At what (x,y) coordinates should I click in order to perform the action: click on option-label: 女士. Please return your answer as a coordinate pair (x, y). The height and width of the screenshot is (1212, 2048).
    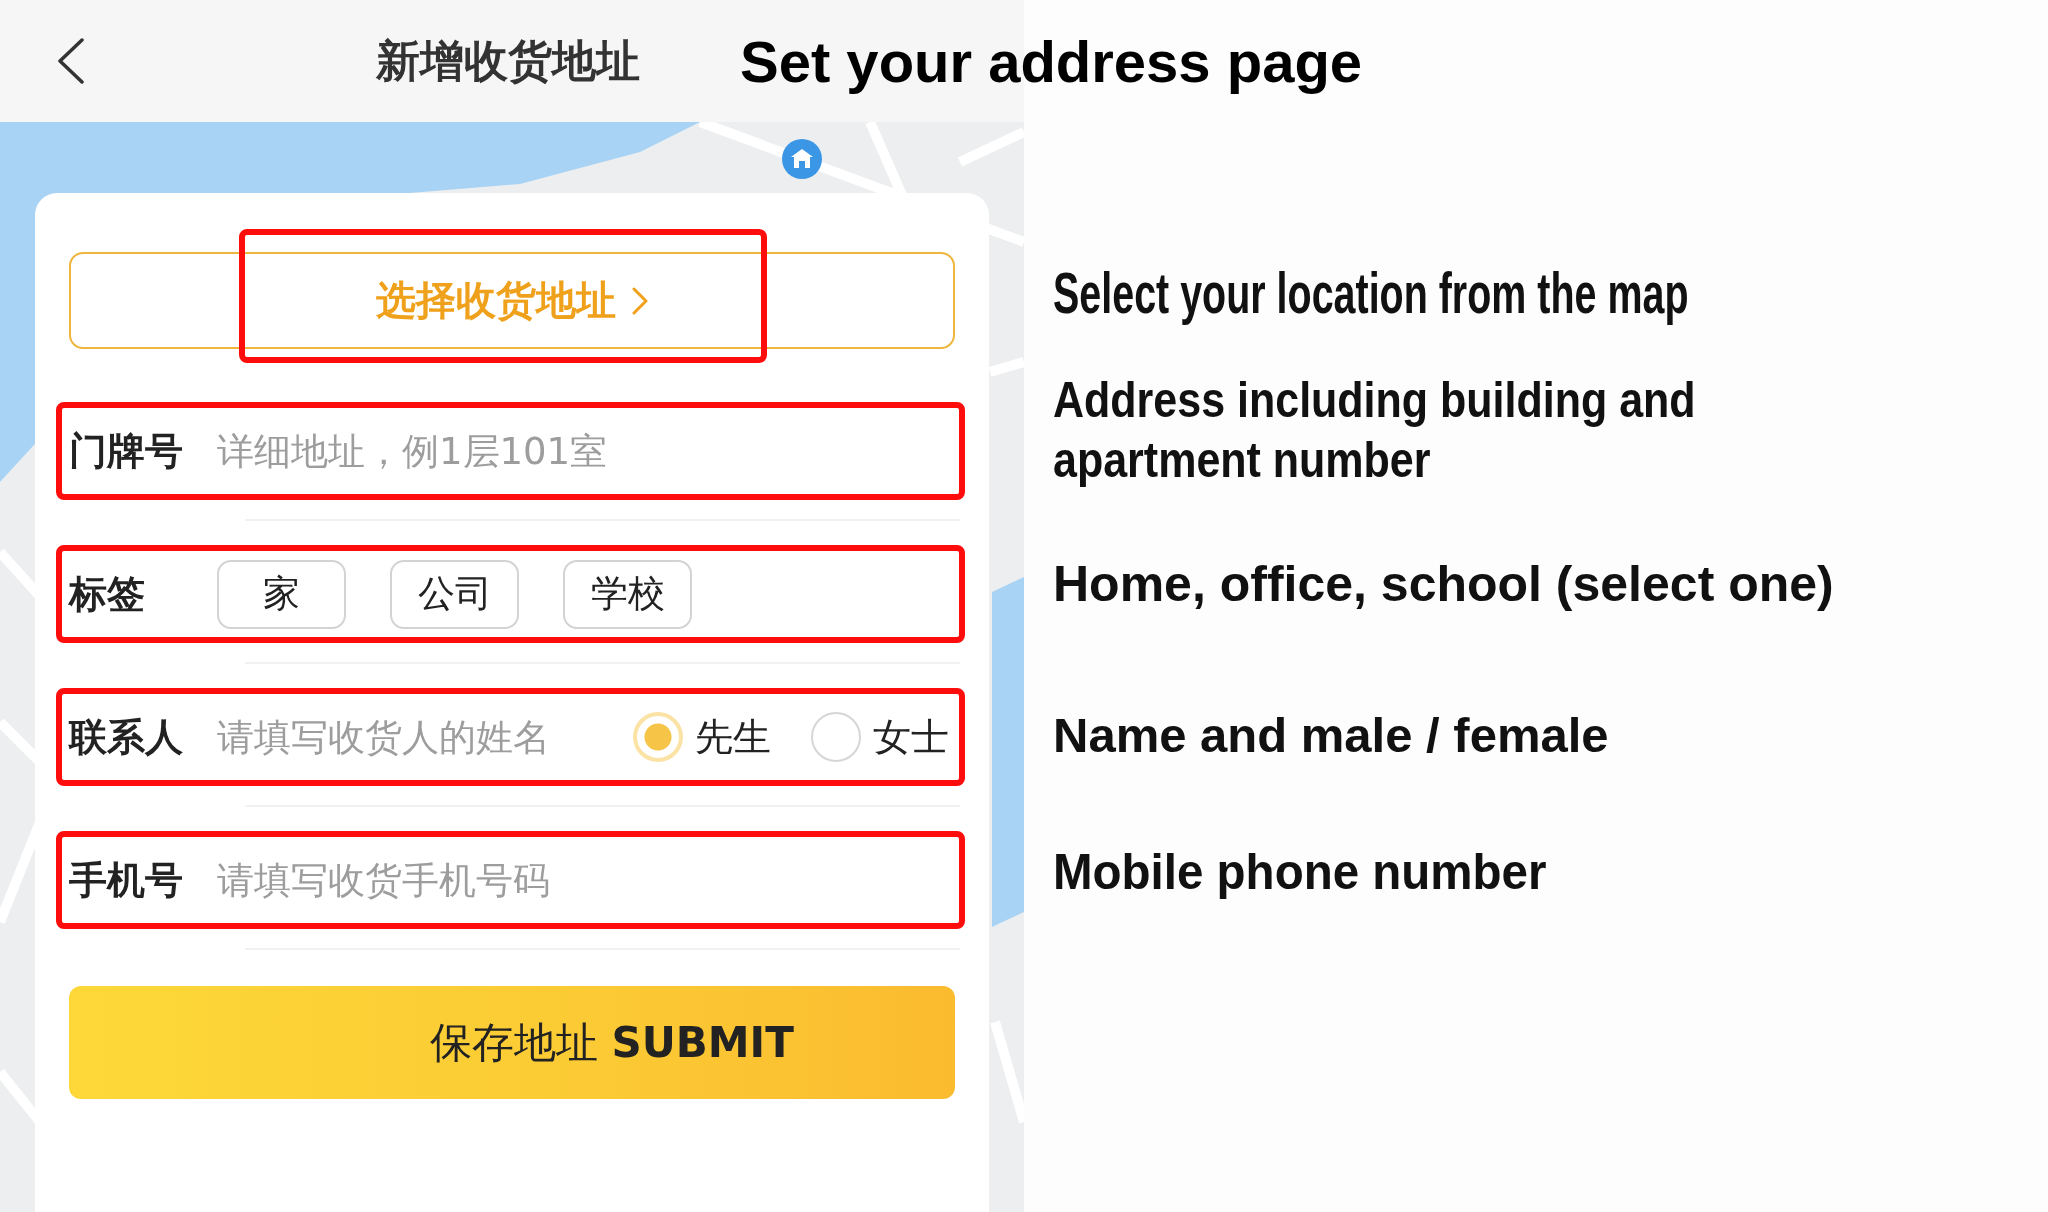
    Looking at the image, I should click on (911, 737).